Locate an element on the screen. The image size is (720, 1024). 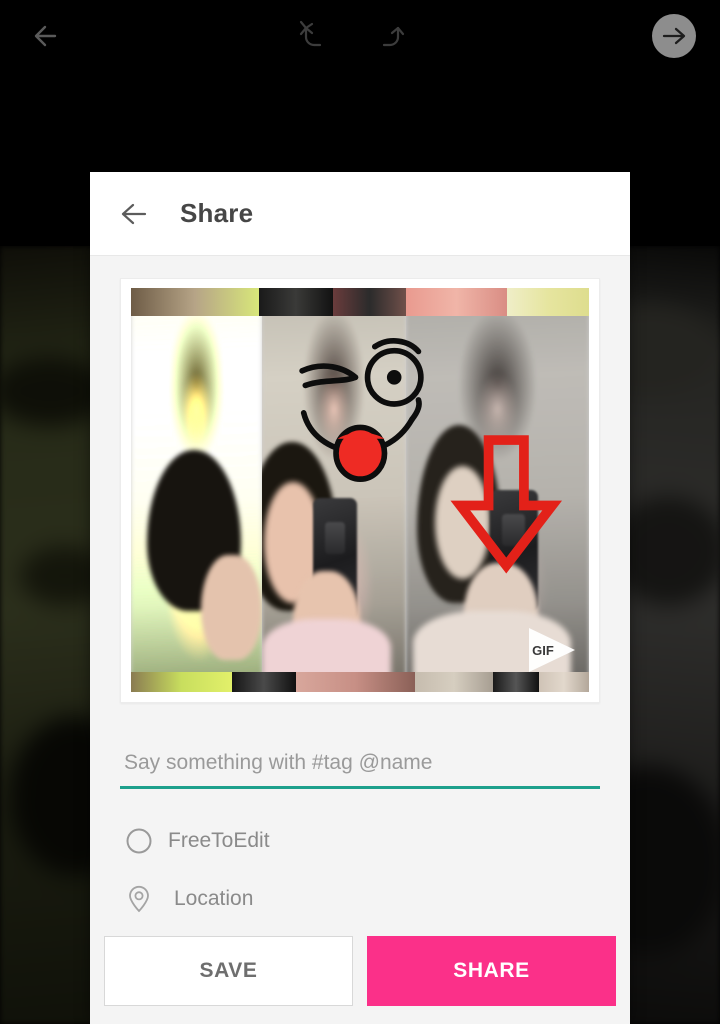
gif-play-badge: GIF is located at coordinates (551, 650).